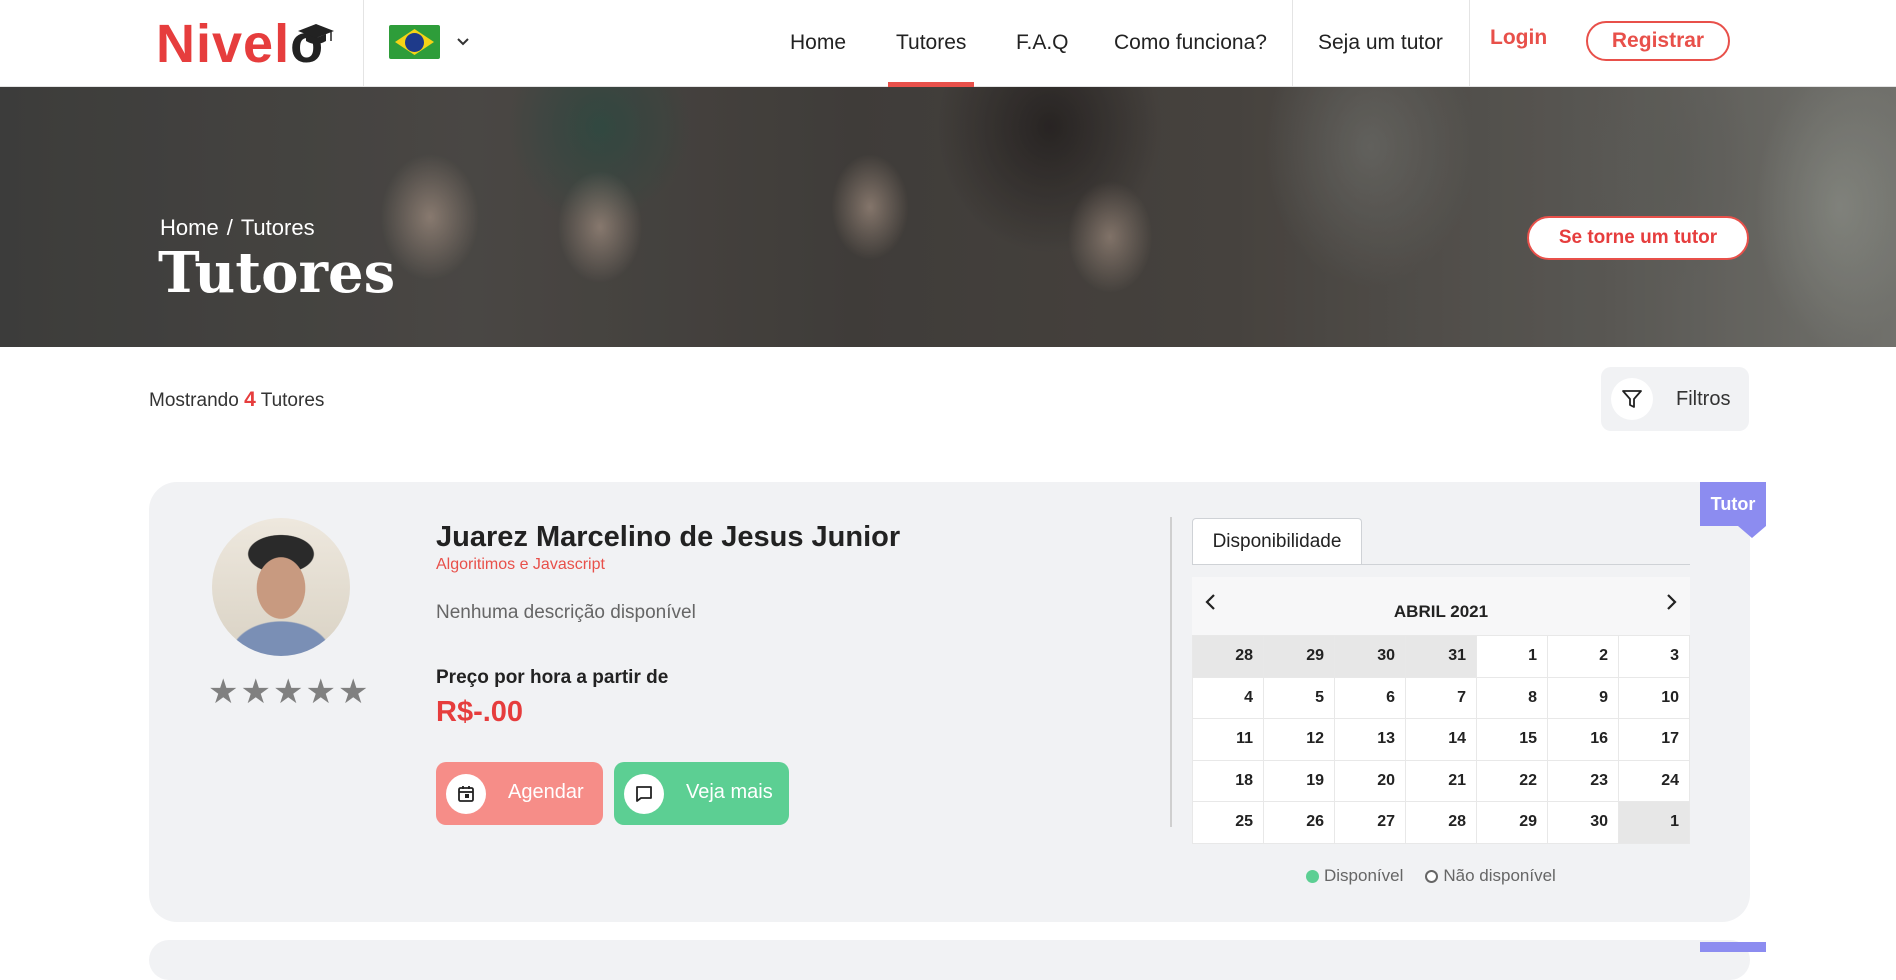  What do you see at coordinates (566, 612) in the screenshot?
I see `tutor-description: Nenhuma descrição disponível` at bounding box center [566, 612].